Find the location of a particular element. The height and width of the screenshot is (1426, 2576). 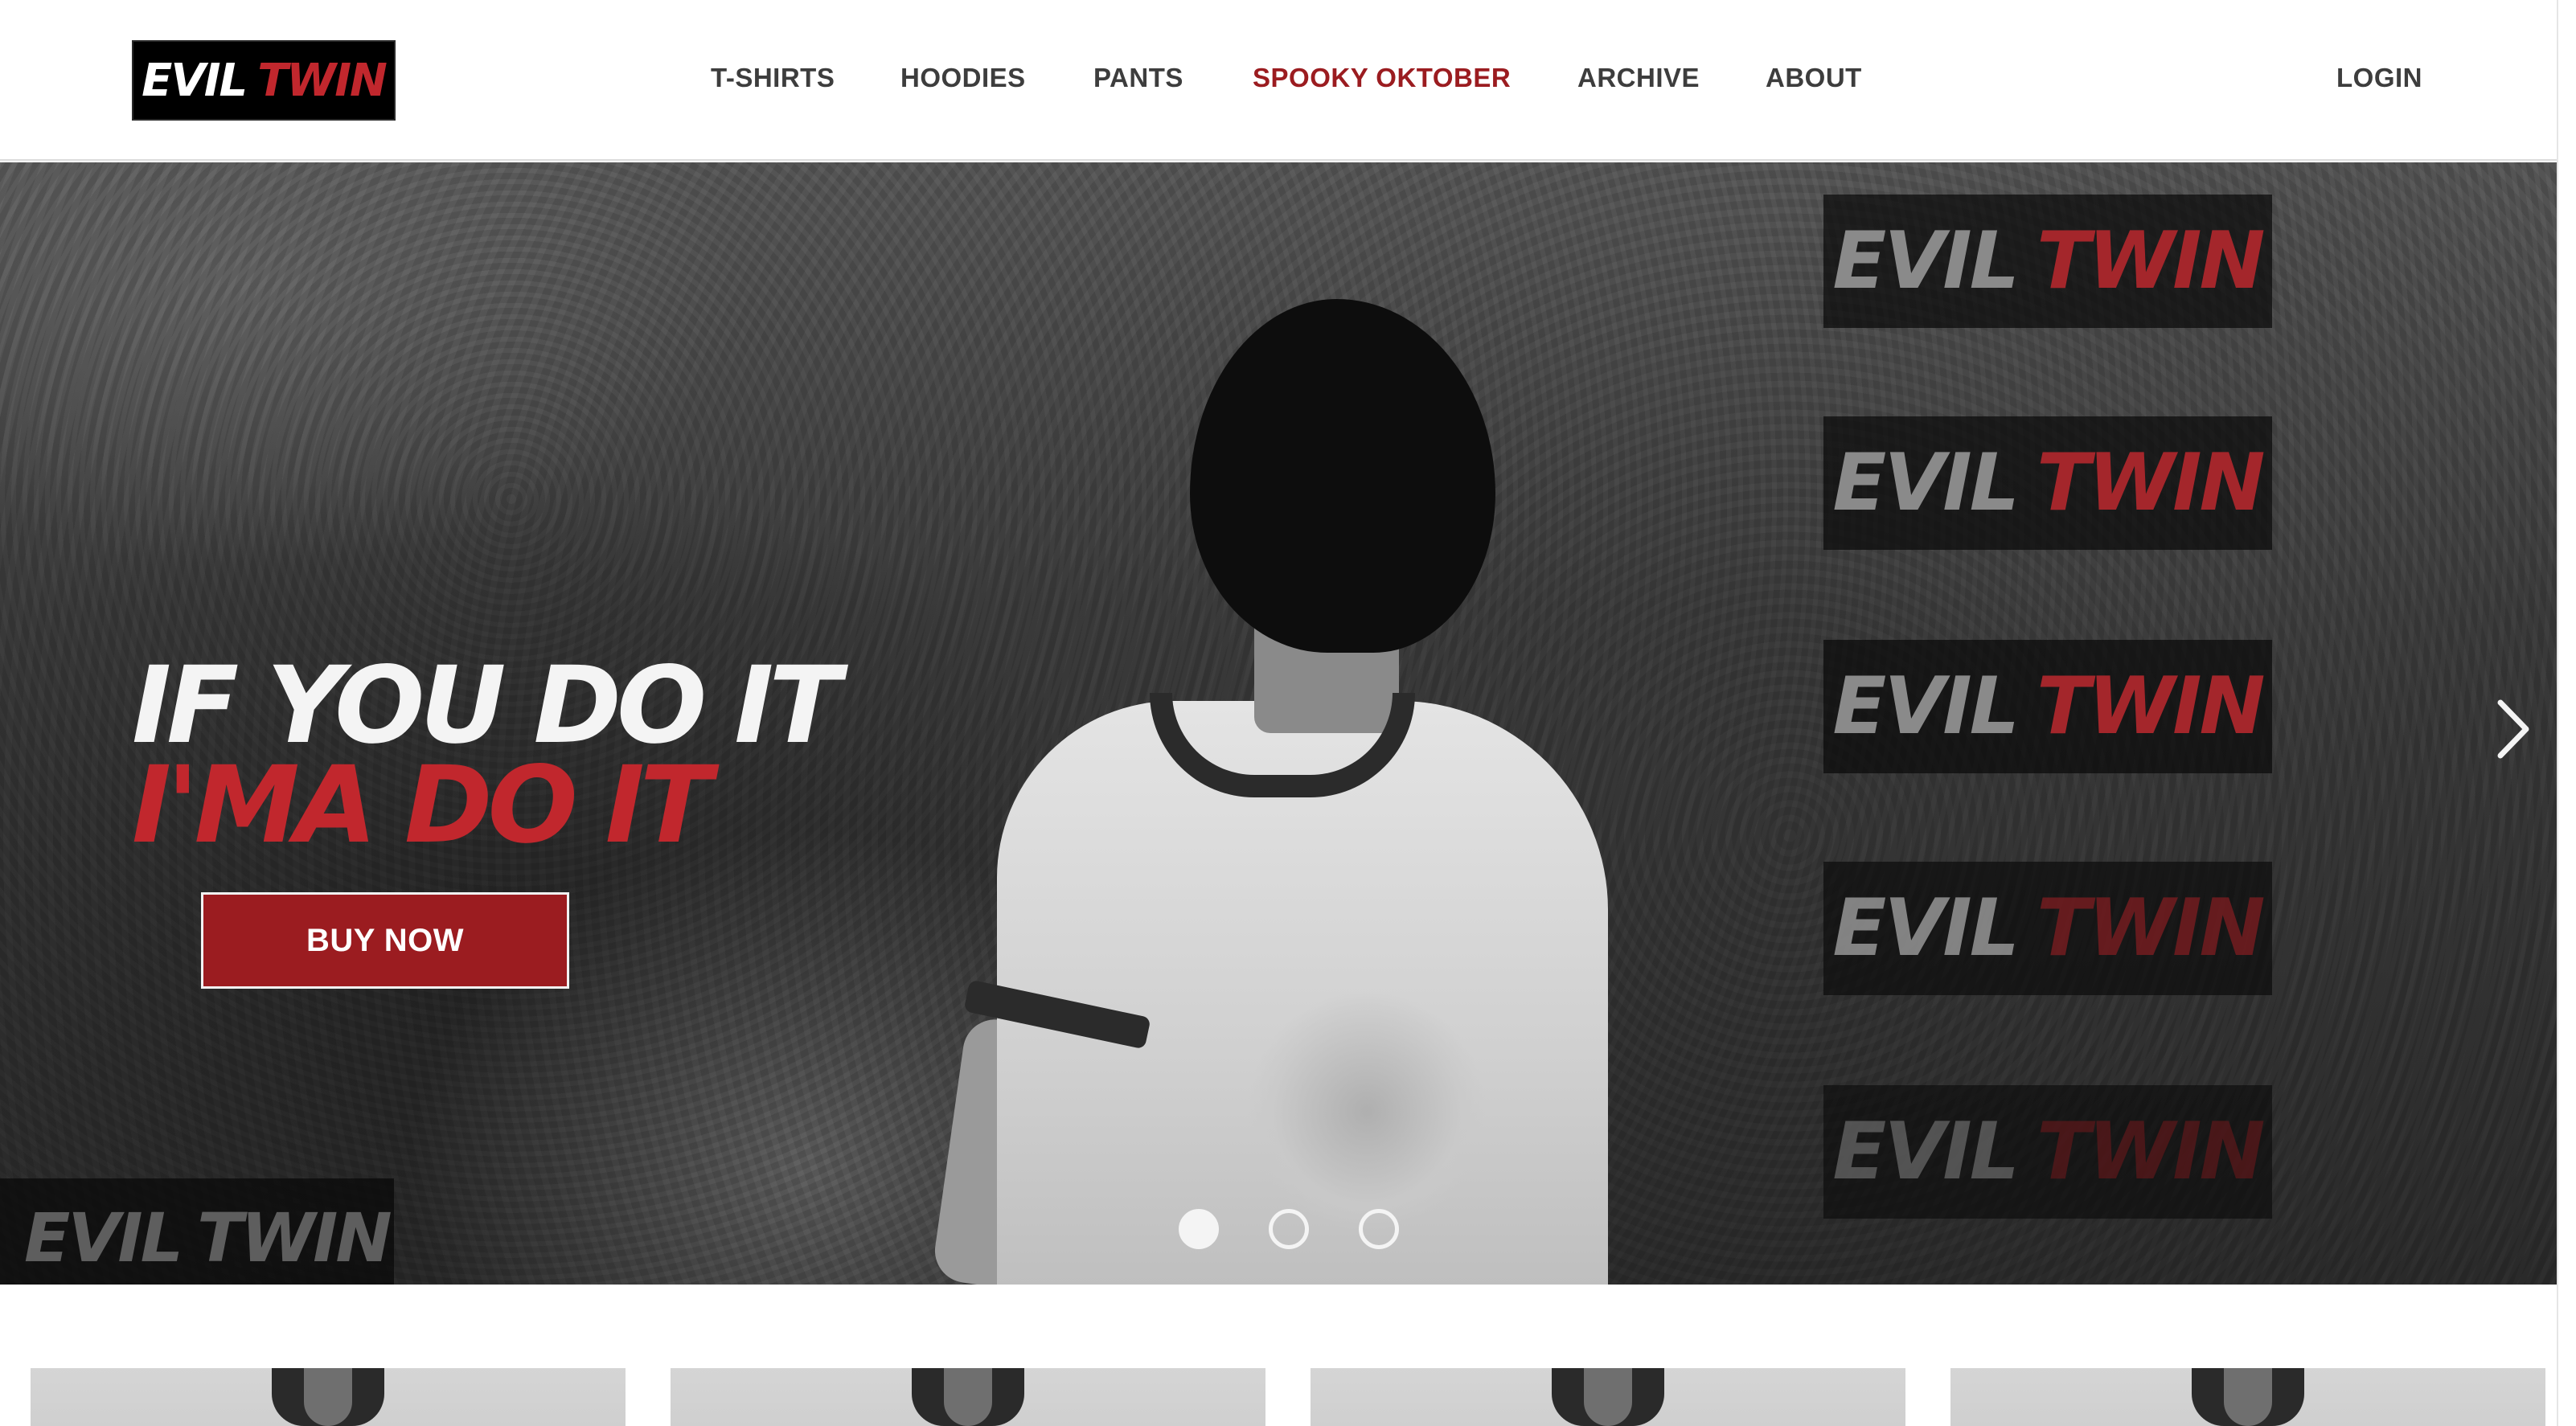

nav-item-hoodies: HOODIES is located at coordinates (963, 81).